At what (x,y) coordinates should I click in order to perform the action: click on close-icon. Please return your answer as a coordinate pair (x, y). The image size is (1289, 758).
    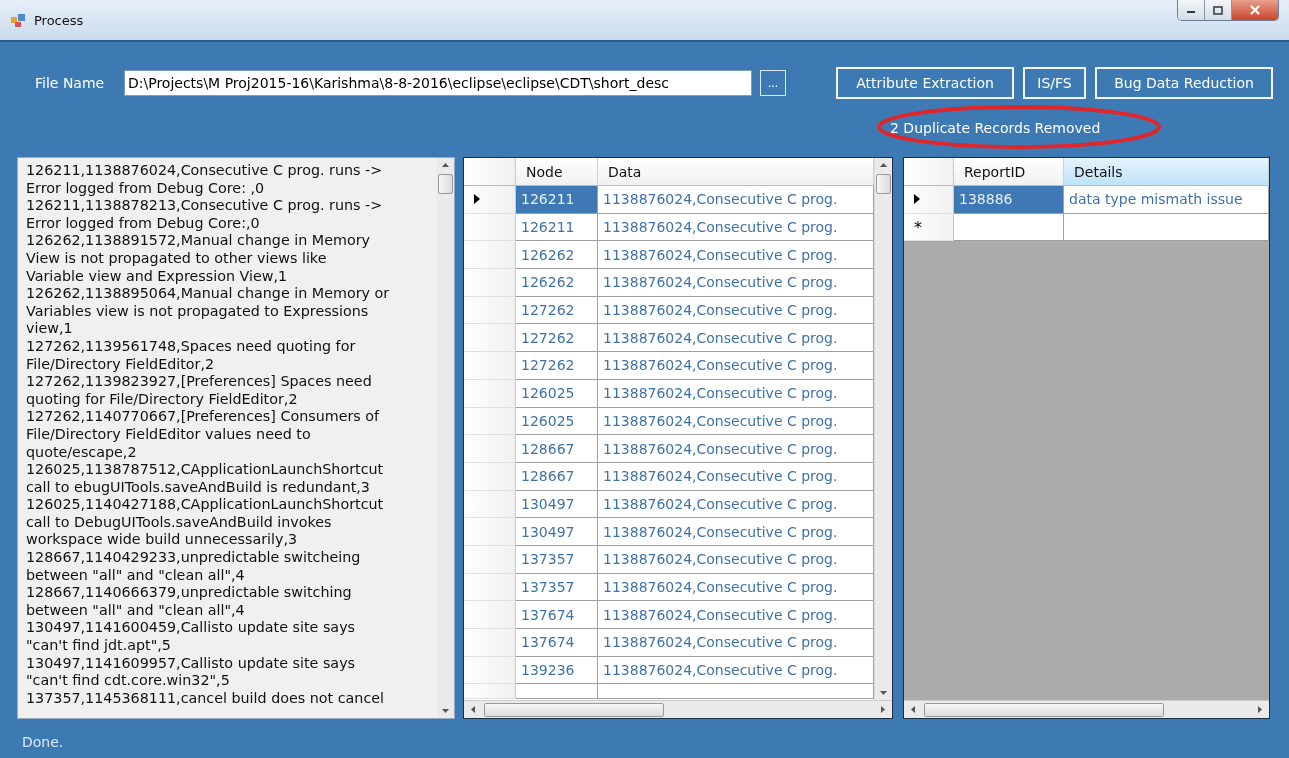
    Looking at the image, I should click on (1255, 10).